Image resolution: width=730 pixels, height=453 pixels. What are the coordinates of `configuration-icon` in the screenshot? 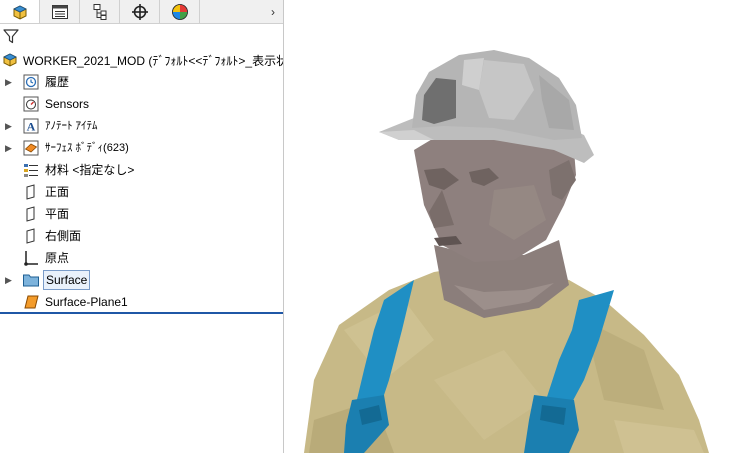 It's located at (99, 11).